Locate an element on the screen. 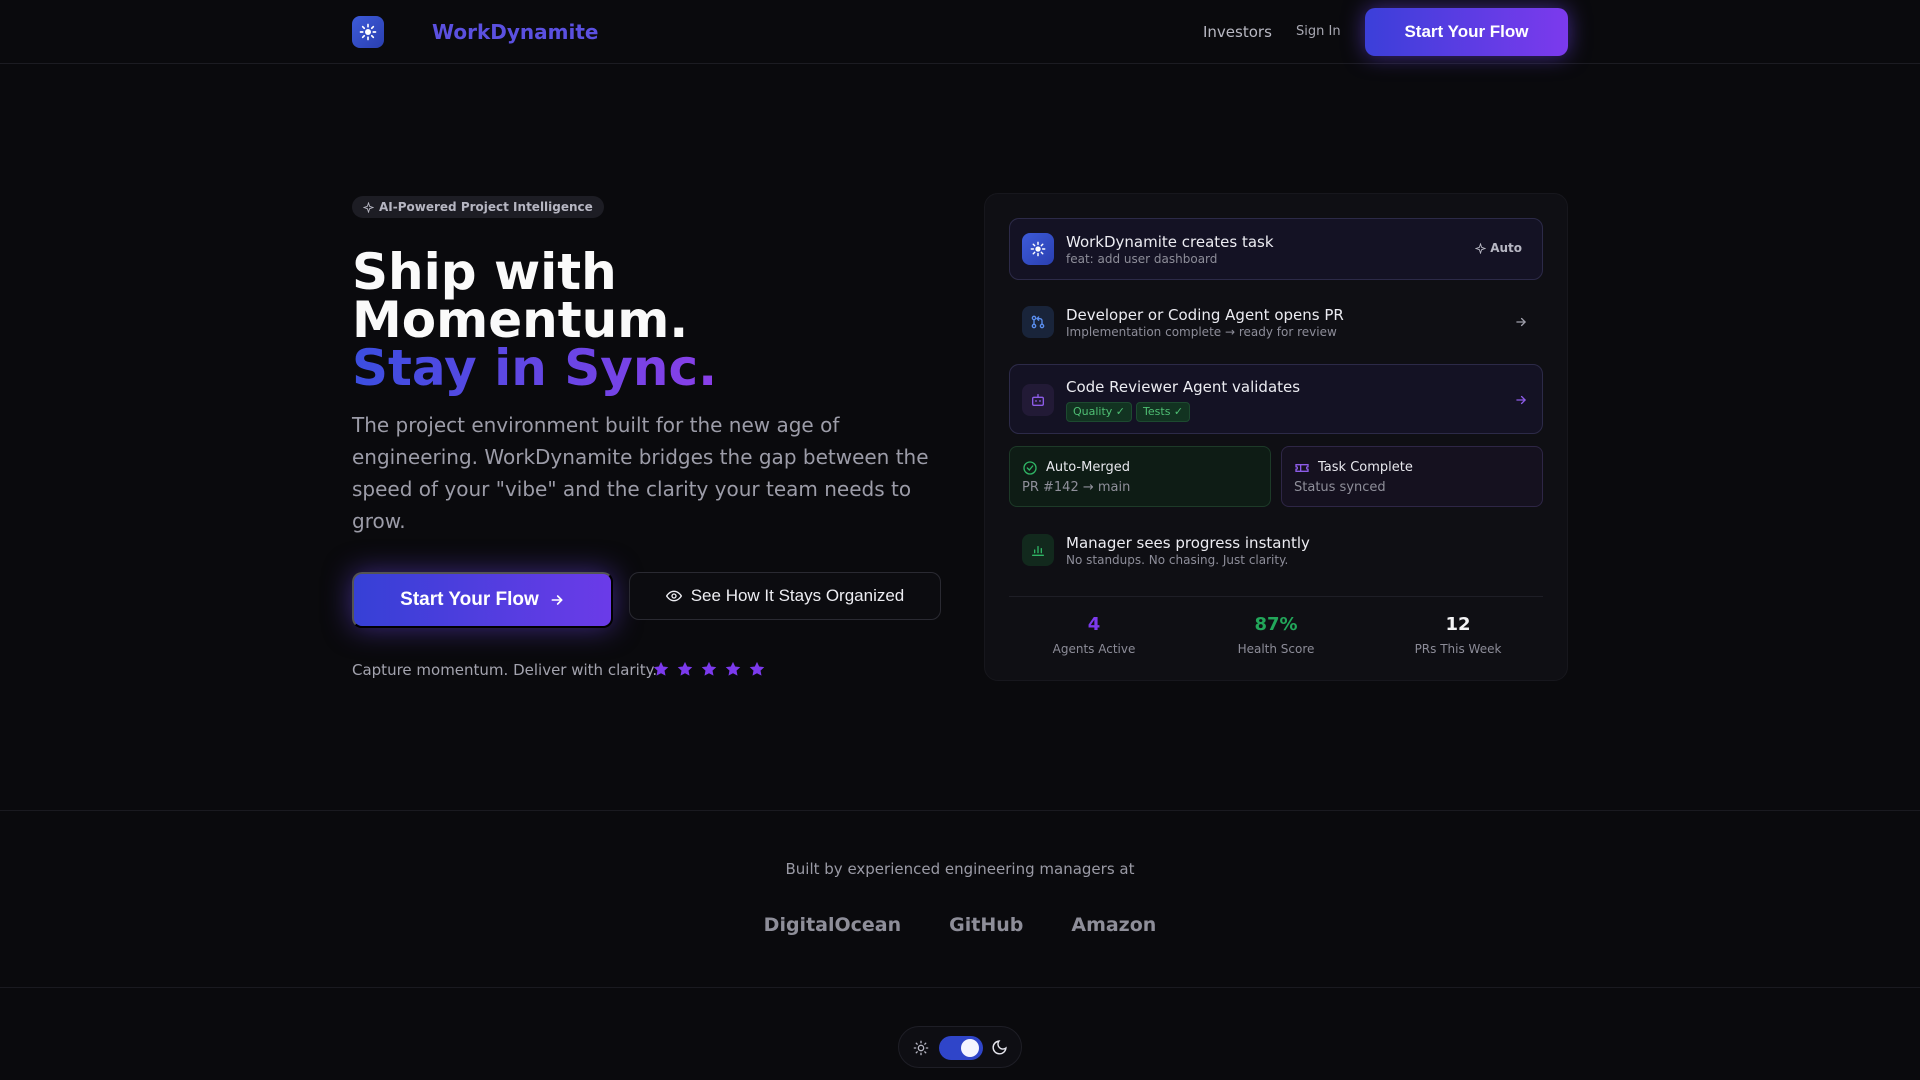 This screenshot has width=1920, height=1080. nav-sign-in-link: Sign In is located at coordinates (1318, 32).